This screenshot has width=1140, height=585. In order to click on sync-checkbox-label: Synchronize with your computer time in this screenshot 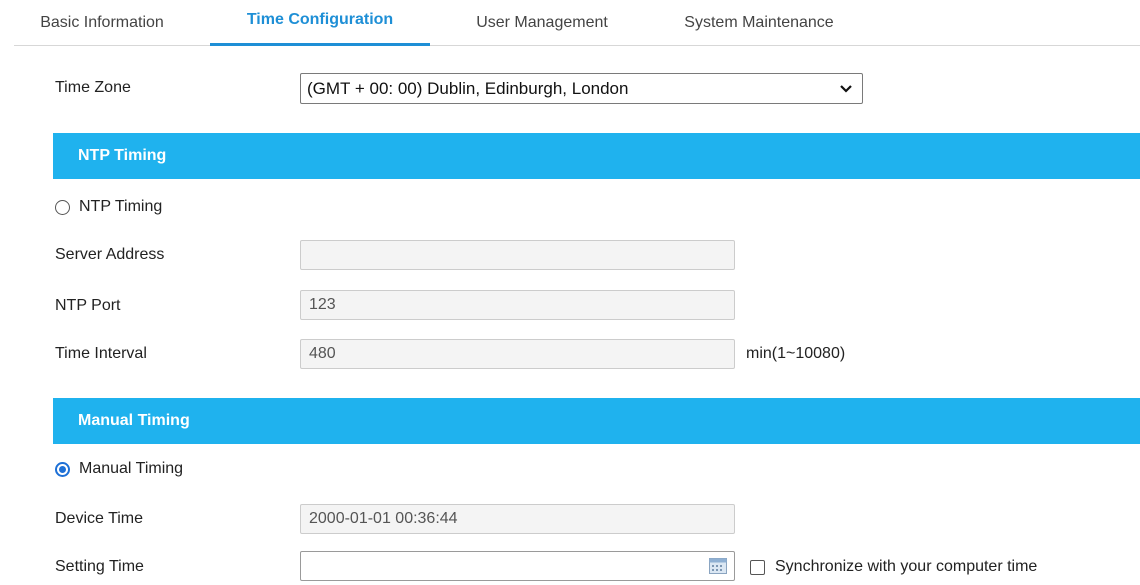, I will do `click(906, 566)`.